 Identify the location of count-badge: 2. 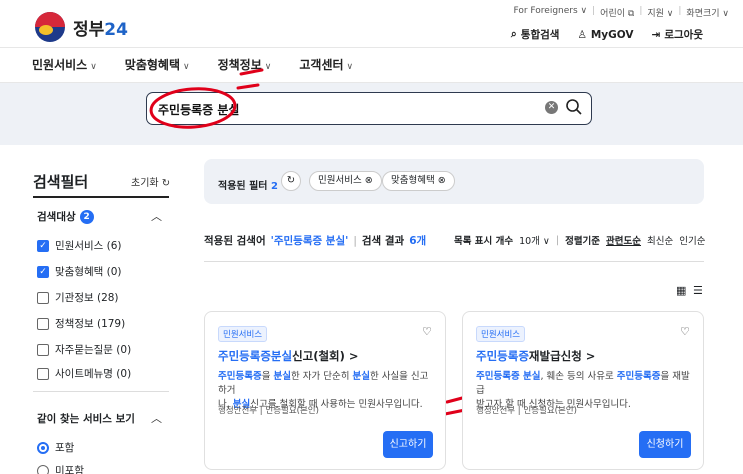
(86, 216).